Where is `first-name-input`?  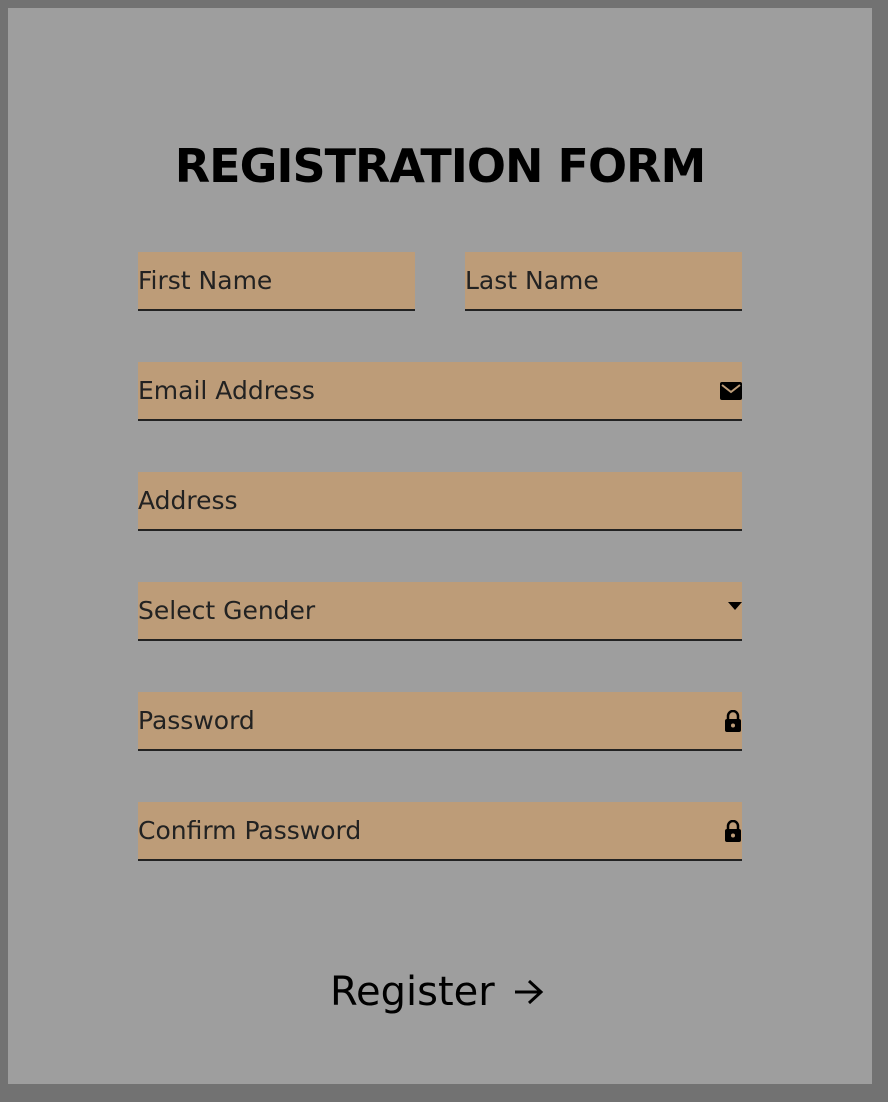 first-name-input is located at coordinates (276, 280).